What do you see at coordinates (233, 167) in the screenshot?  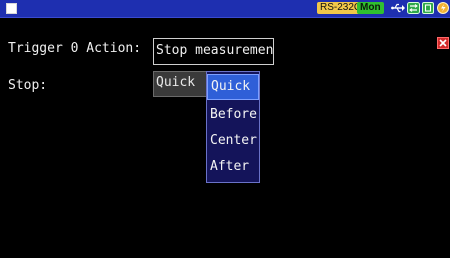 I see `dropdown-option-after: After` at bounding box center [233, 167].